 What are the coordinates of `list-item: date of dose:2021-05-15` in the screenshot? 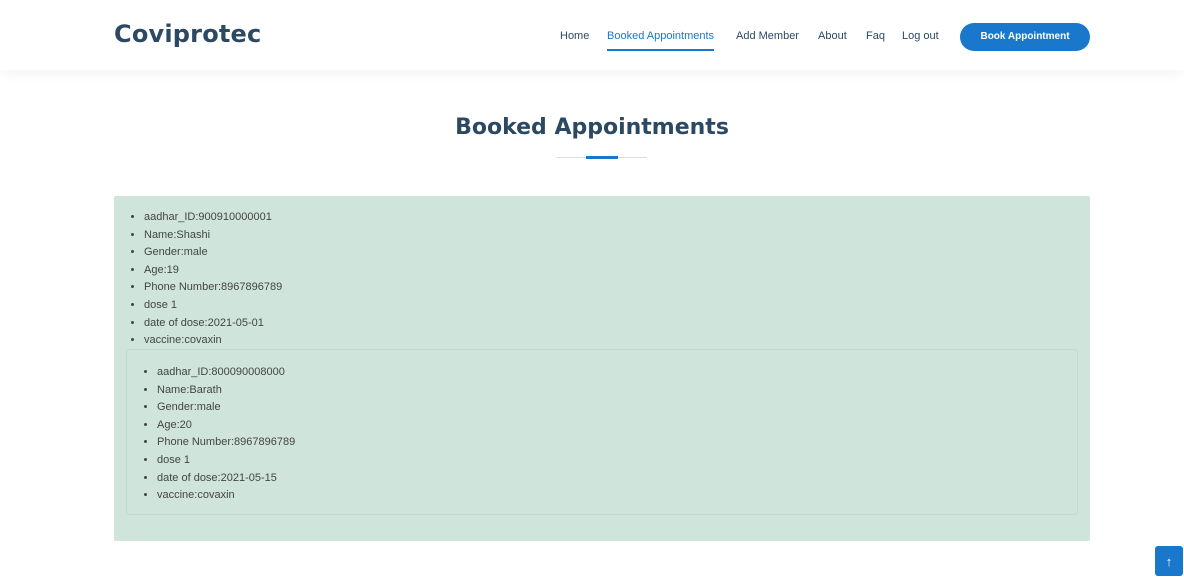 It's located at (226, 479).